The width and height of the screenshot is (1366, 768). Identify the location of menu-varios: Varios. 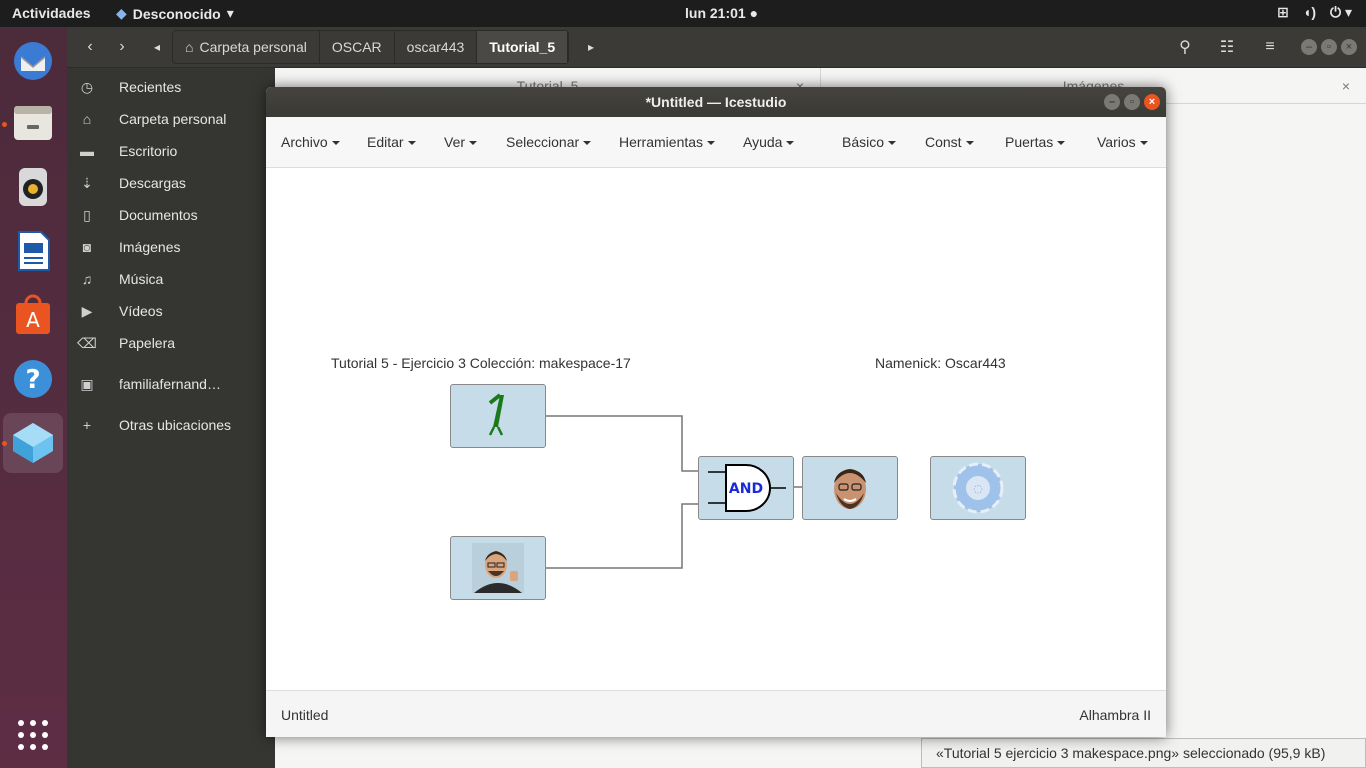
(1122, 142).